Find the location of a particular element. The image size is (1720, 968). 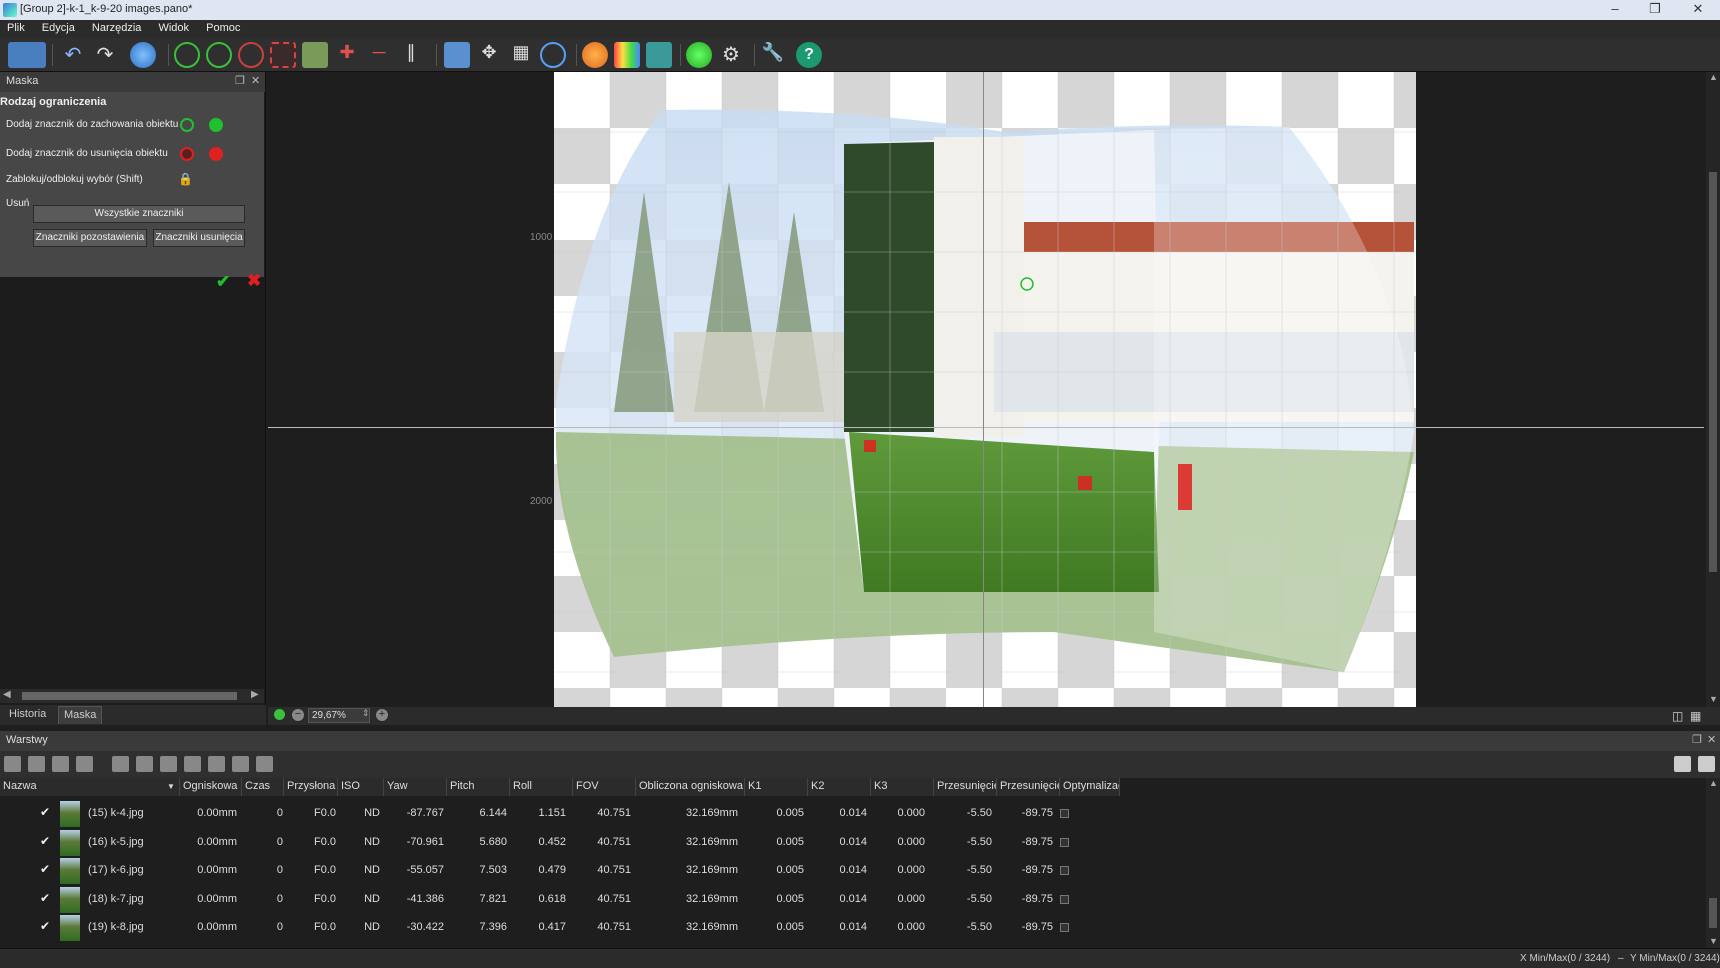

col-shift-1: Przesunięcie is located at coordinates (965, 787).